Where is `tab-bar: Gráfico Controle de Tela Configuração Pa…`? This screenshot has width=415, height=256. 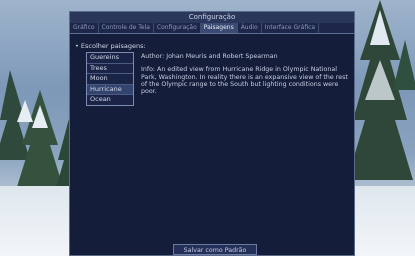
tab-bar: Gráfico Controle de Tela Configuração Pa… is located at coordinates (212, 28).